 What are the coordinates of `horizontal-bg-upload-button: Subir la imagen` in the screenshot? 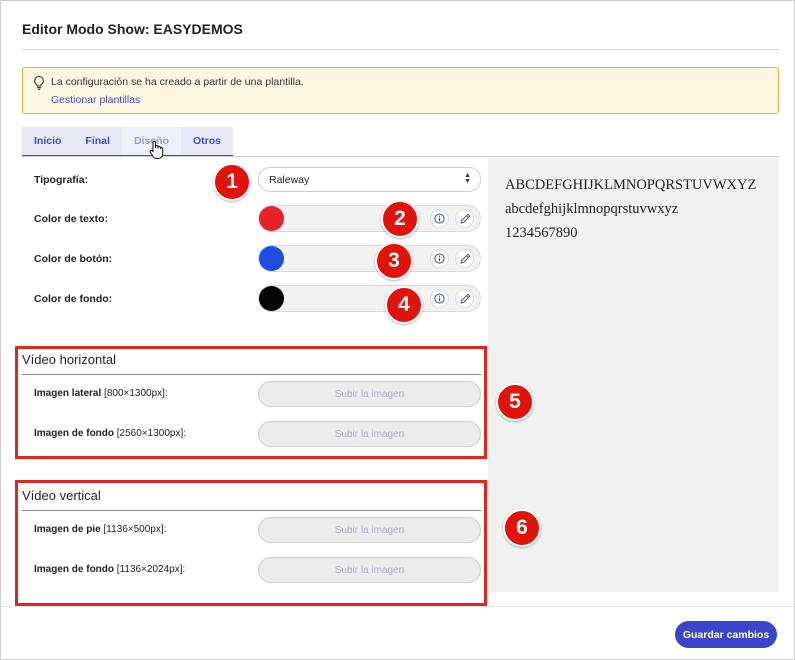 It's located at (369, 434).